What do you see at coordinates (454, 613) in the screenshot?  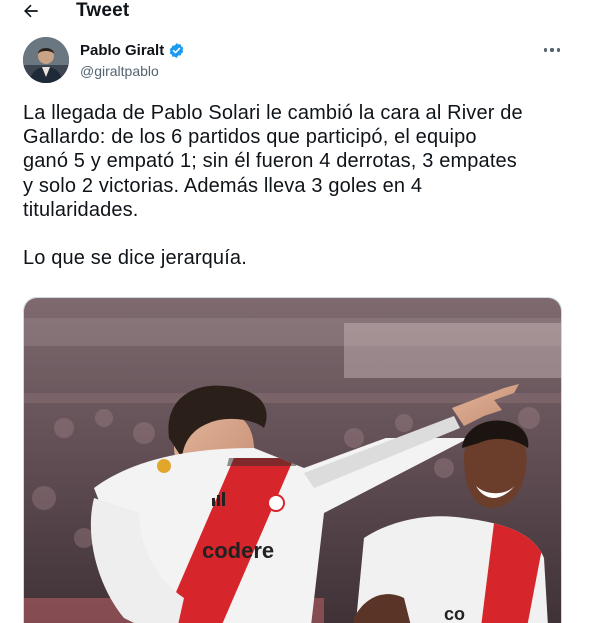 I see `jersey-sponsor-2: co` at bounding box center [454, 613].